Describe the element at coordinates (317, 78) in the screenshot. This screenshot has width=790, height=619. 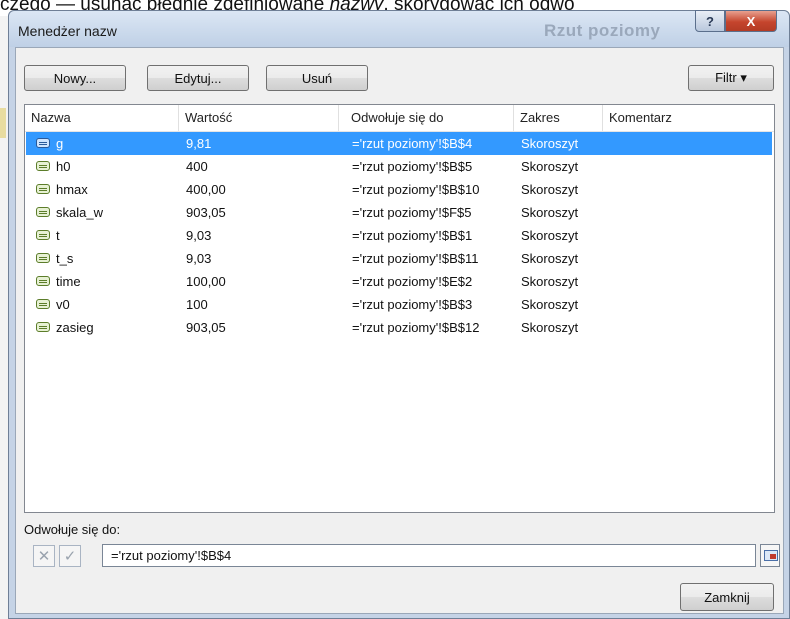
I see `delete-button: Usuń` at that location.